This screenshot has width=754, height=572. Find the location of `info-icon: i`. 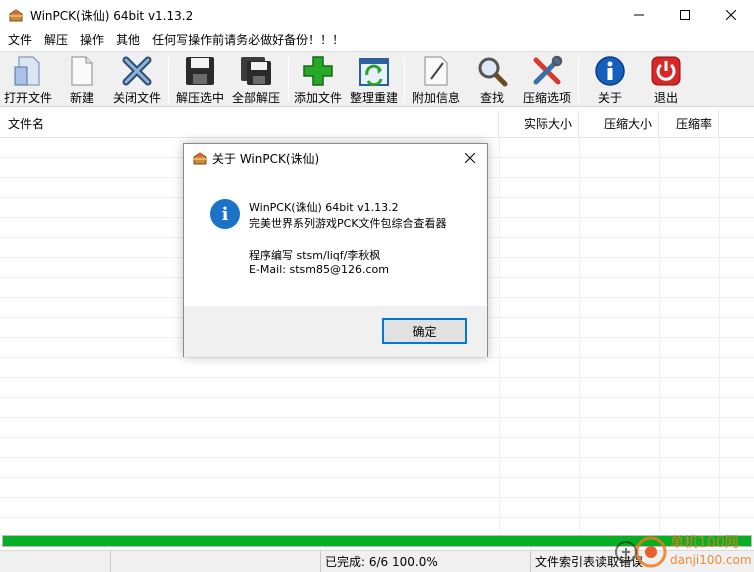

info-icon: i is located at coordinates (225, 214).